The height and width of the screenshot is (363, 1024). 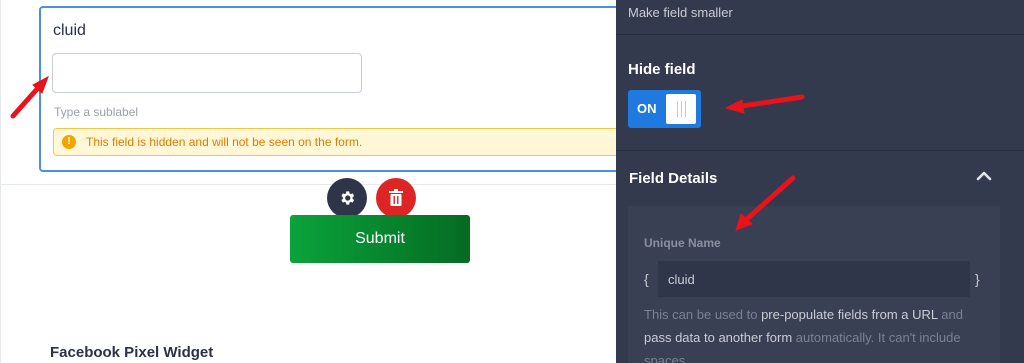 What do you see at coordinates (0, 181) in the screenshot?
I see `canvas-border` at bounding box center [0, 181].